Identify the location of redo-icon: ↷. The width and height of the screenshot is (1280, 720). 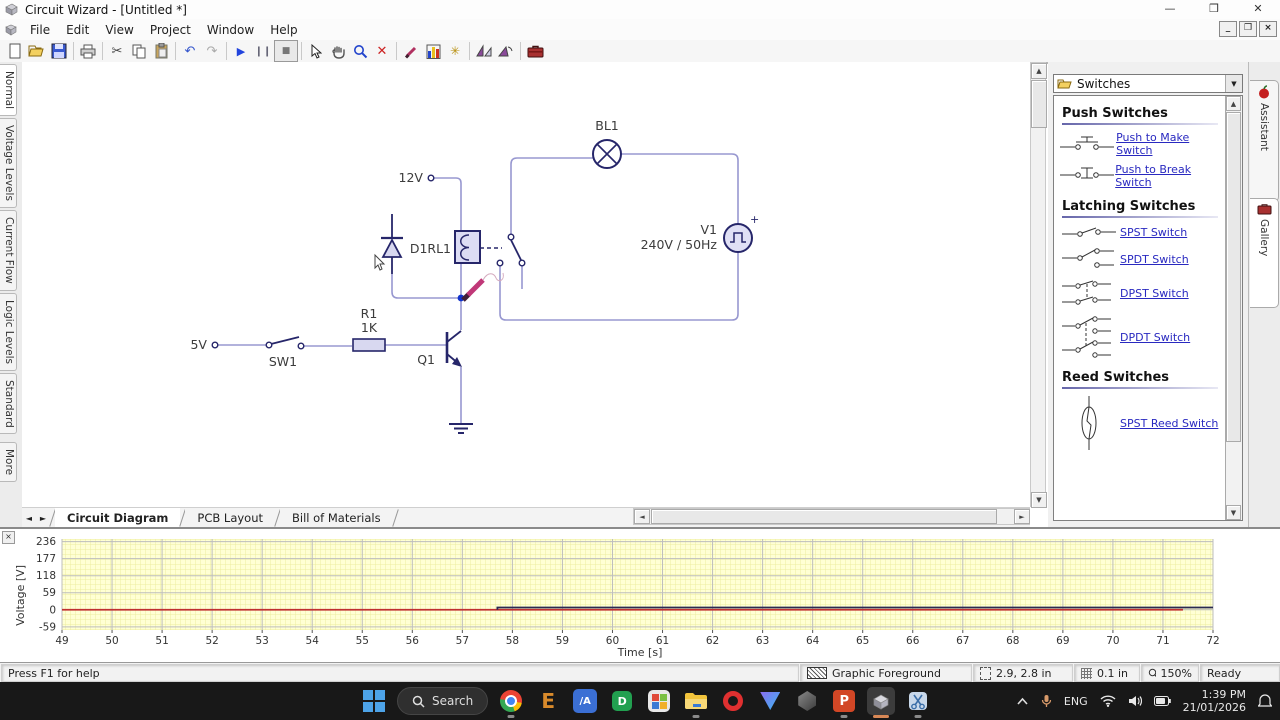
(212, 51).